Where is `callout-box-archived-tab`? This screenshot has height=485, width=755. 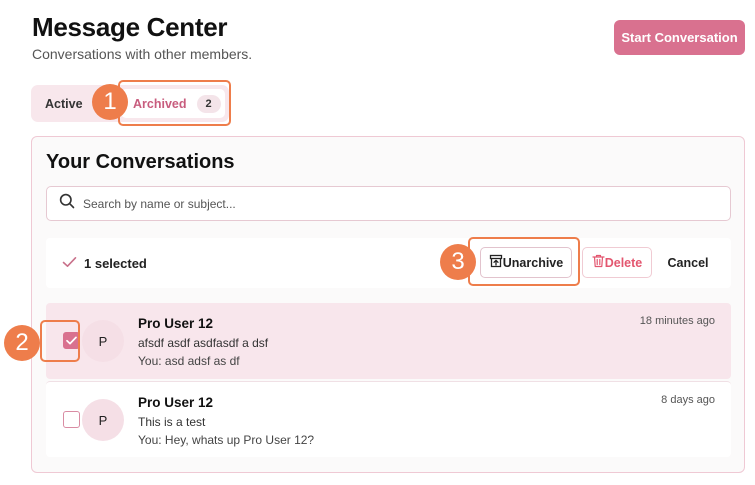 callout-box-archived-tab is located at coordinates (174, 103).